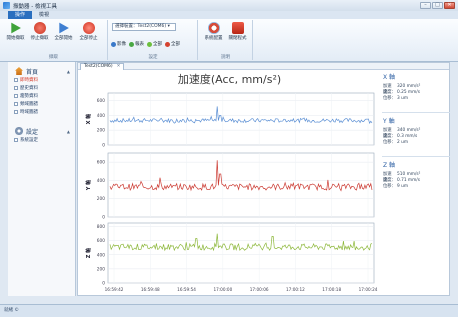  I want to click on stop-icon, so click(39, 28).